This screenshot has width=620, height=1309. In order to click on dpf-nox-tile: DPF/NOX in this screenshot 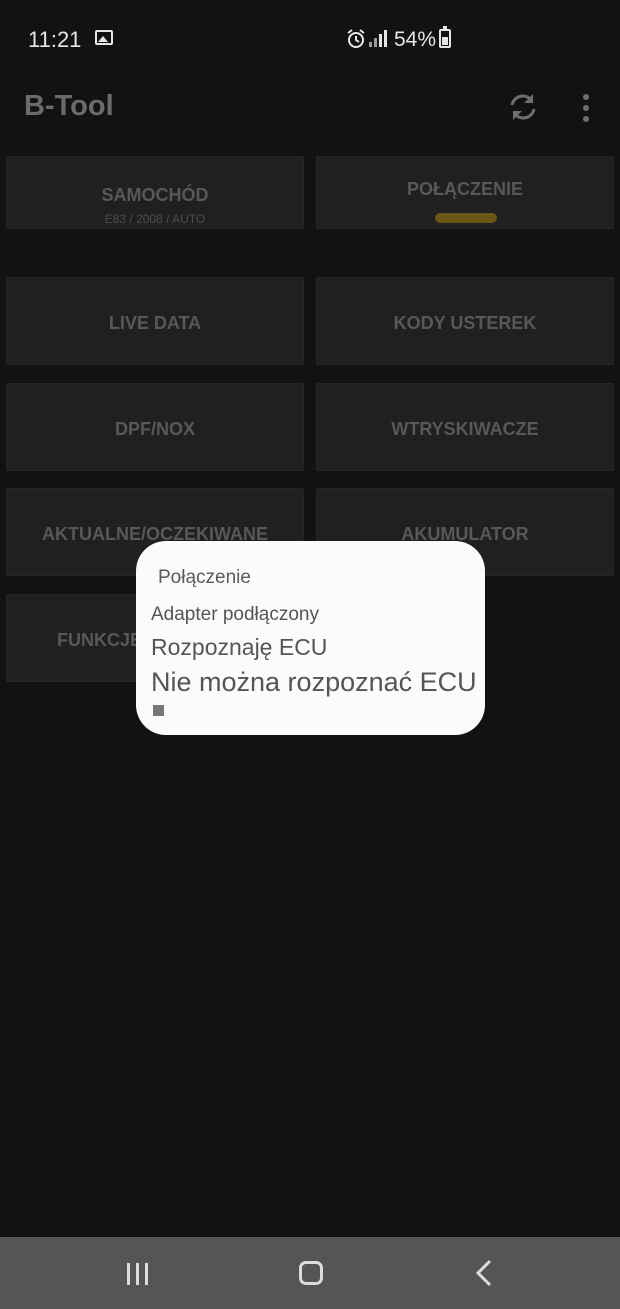, I will do `click(155, 427)`.